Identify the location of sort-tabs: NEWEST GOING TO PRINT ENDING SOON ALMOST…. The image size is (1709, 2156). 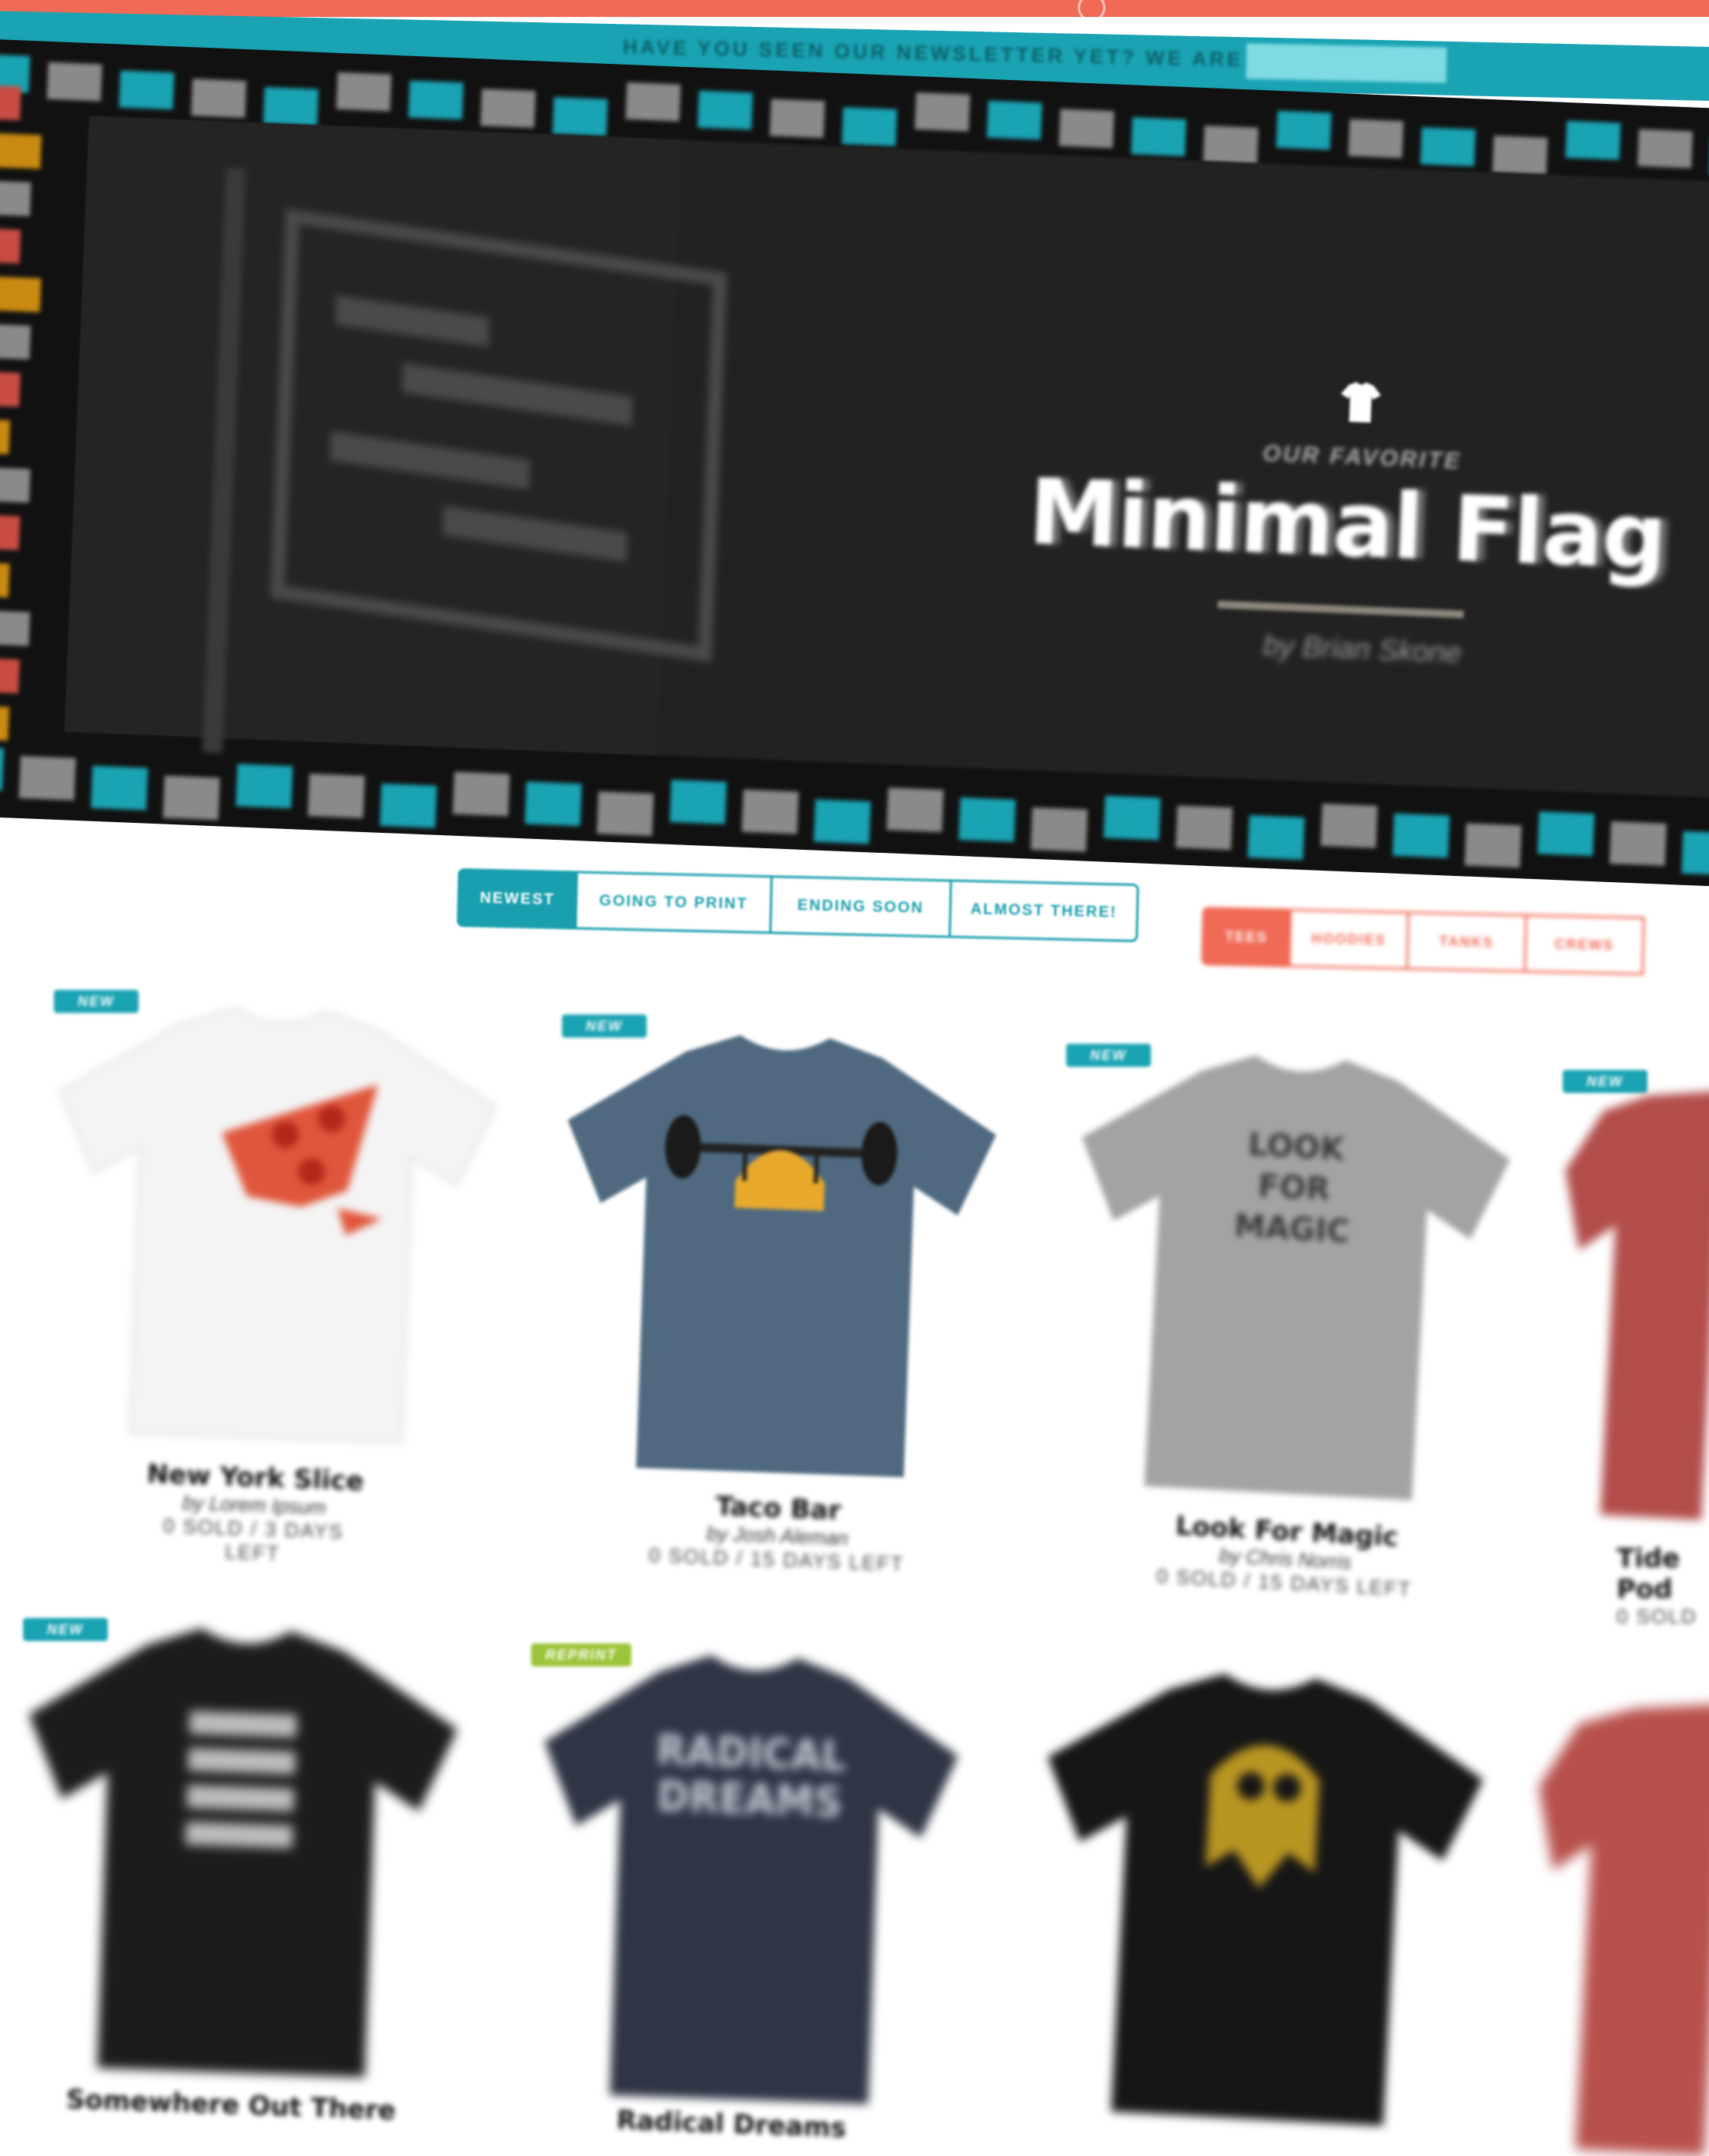
(798, 905).